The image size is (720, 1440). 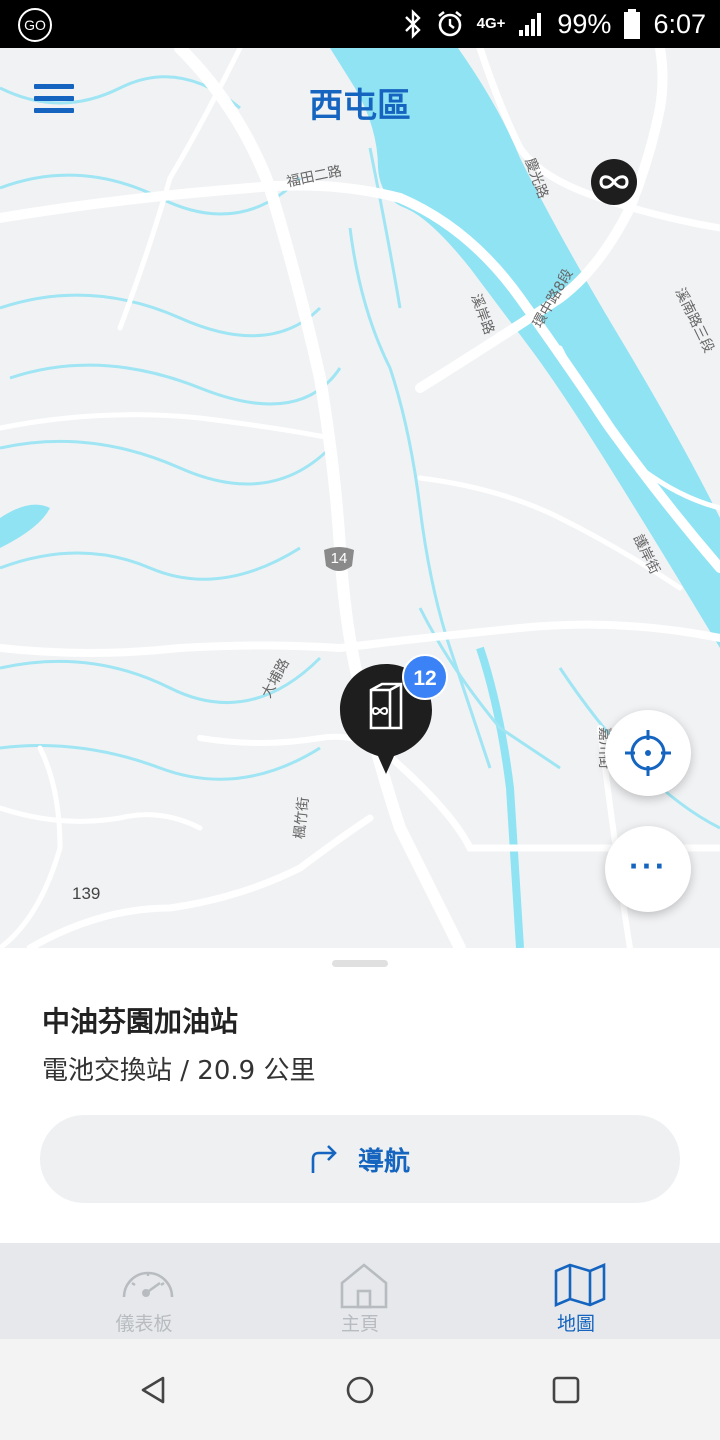 I want to click on signal-icon, so click(x=530, y=24).